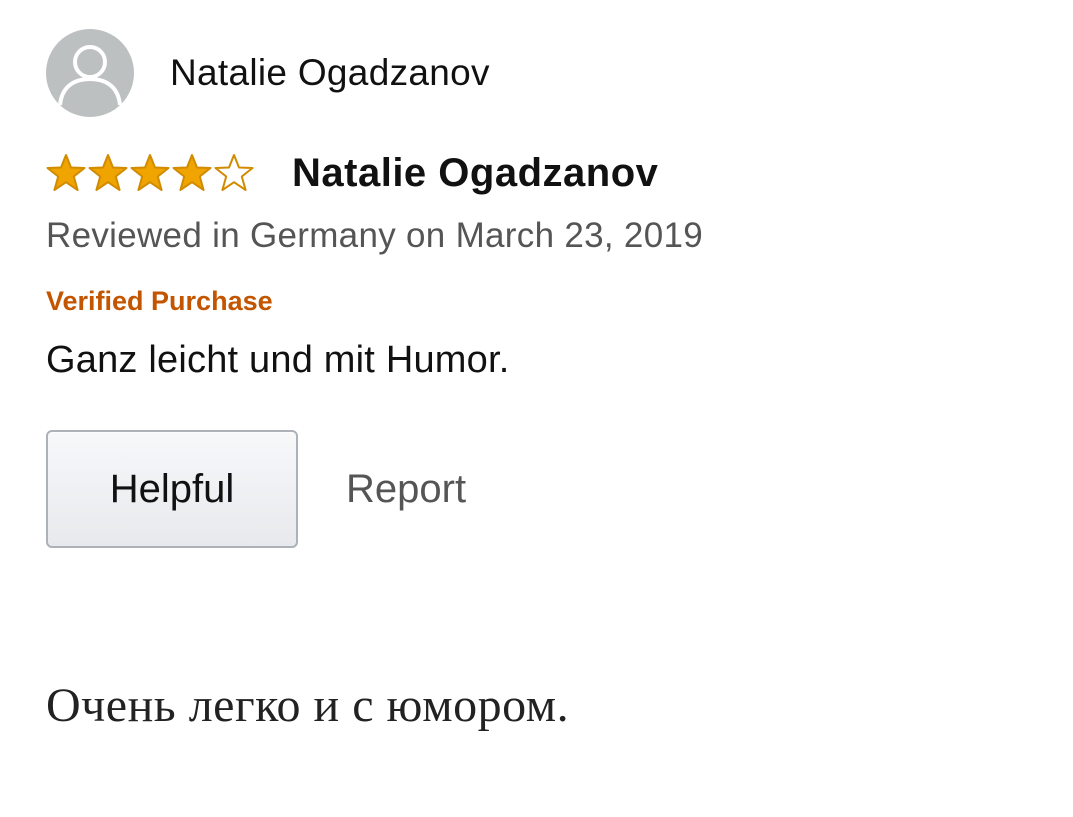  What do you see at coordinates (374, 235) in the screenshot?
I see `review-date: Reviewed in Germany on March 23, 2019` at bounding box center [374, 235].